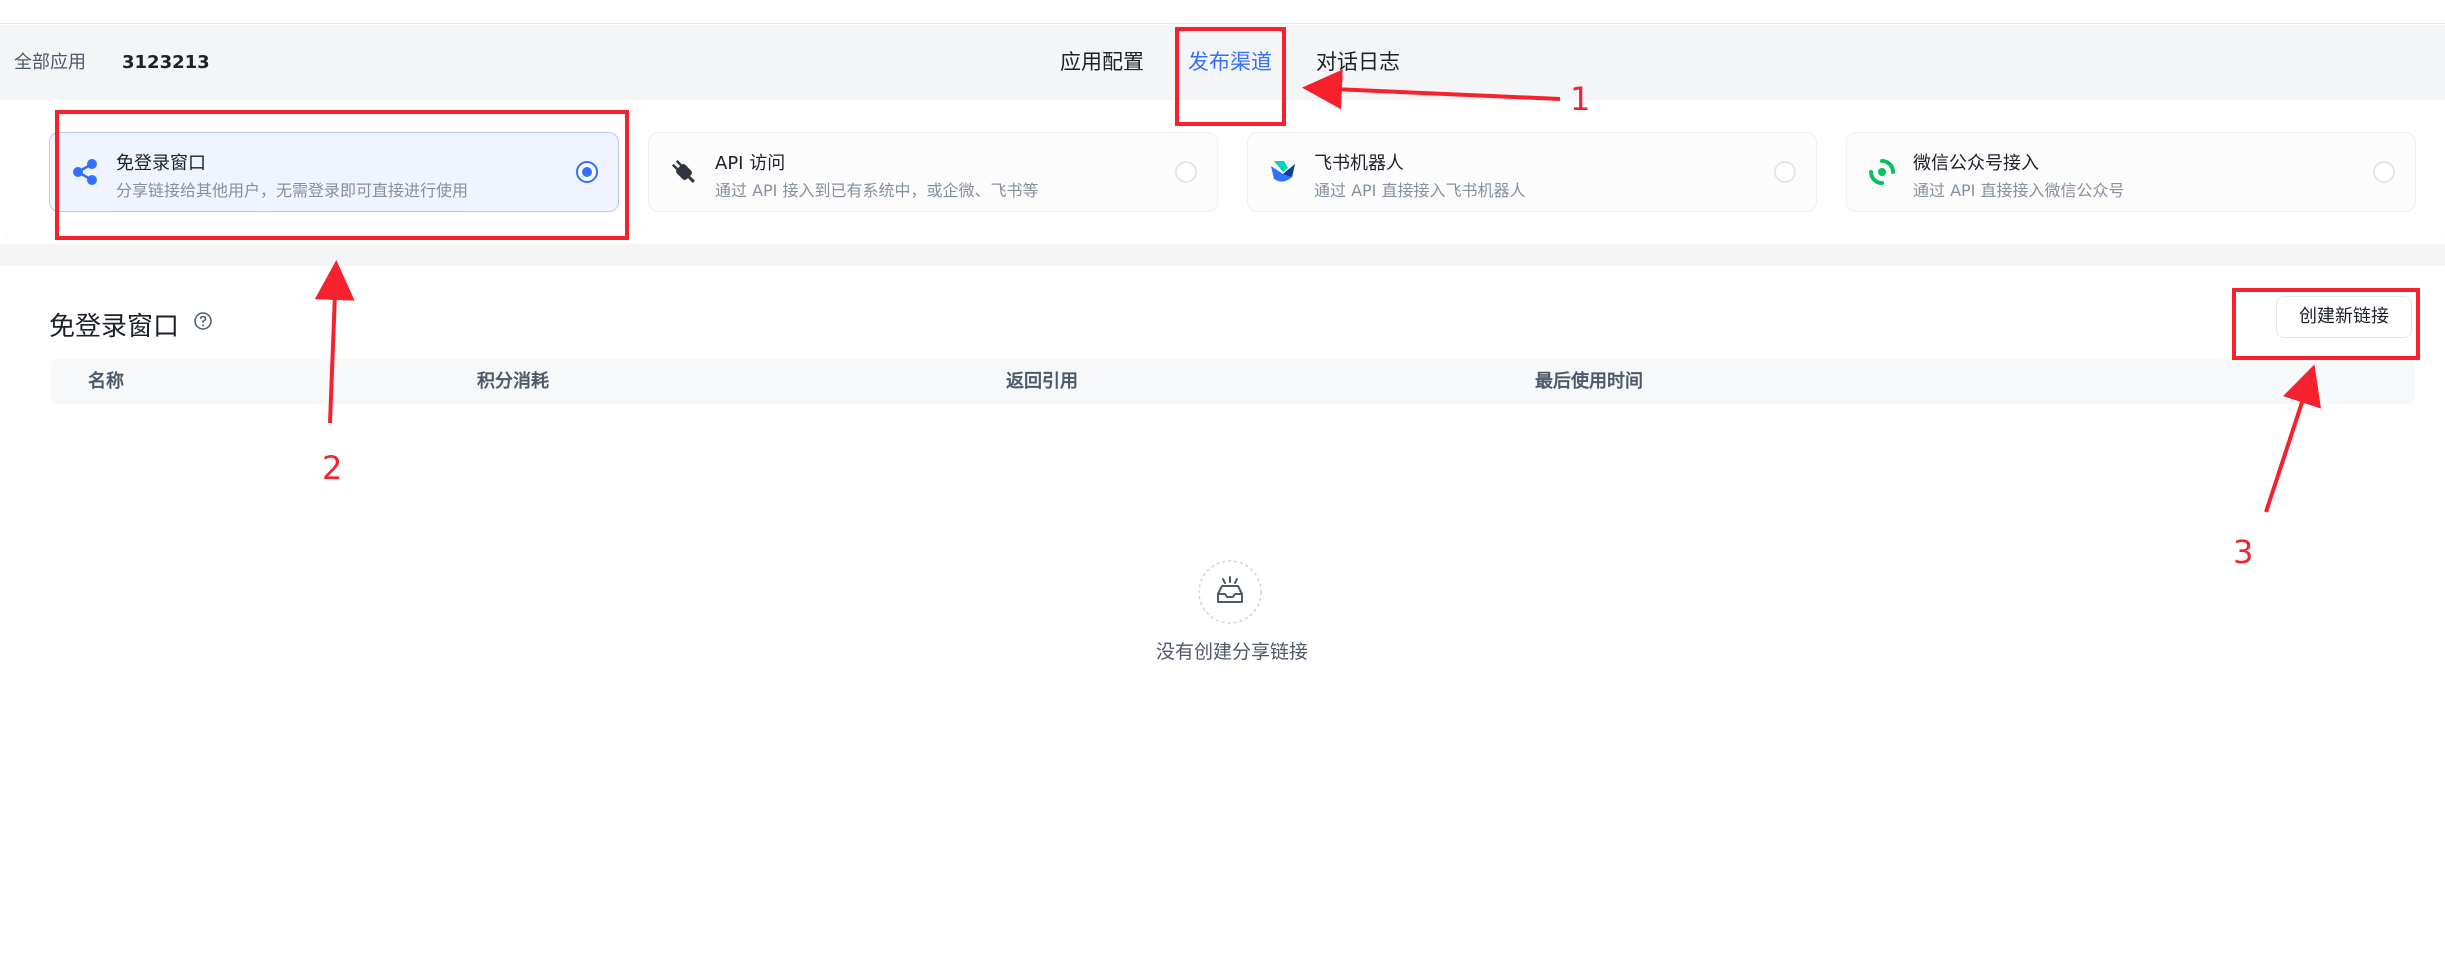  What do you see at coordinates (684, 172) in the screenshot?
I see `plug-icon` at bounding box center [684, 172].